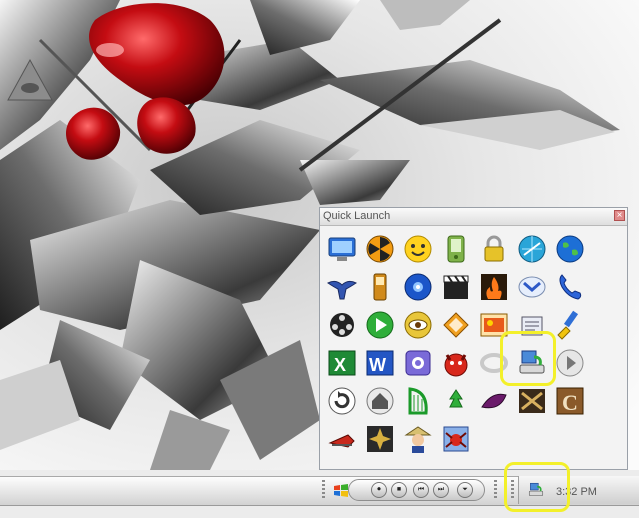 This screenshot has width=639, height=518. I want to click on brush-icon, so click(570, 325).